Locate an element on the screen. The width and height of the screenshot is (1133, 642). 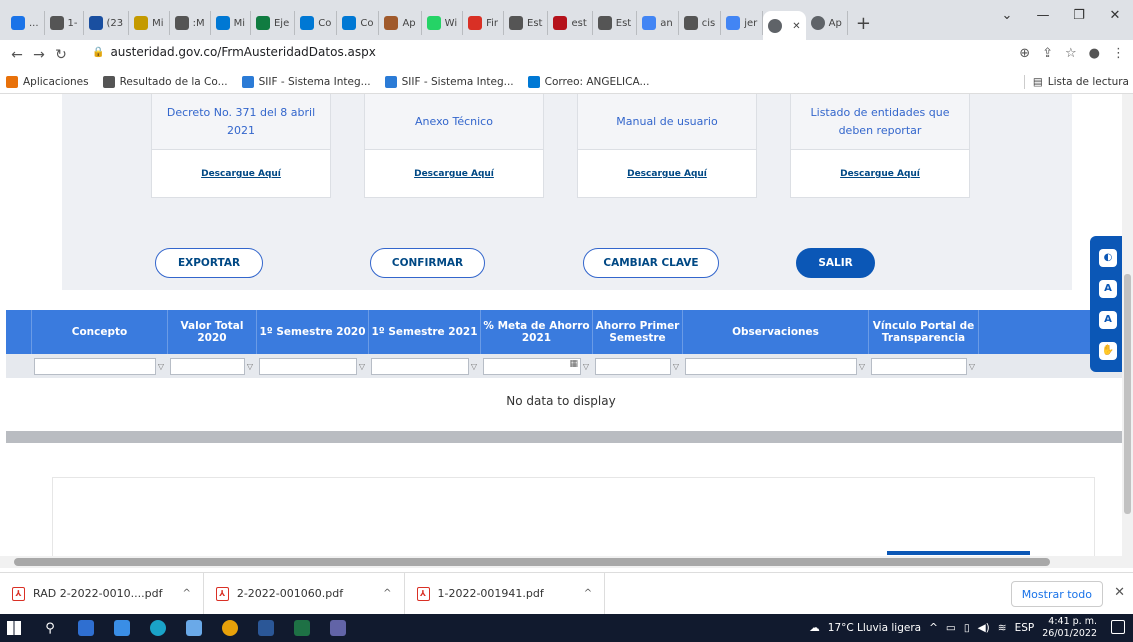
tray-chevron-icon: ^ is located at coordinates (933, 628).